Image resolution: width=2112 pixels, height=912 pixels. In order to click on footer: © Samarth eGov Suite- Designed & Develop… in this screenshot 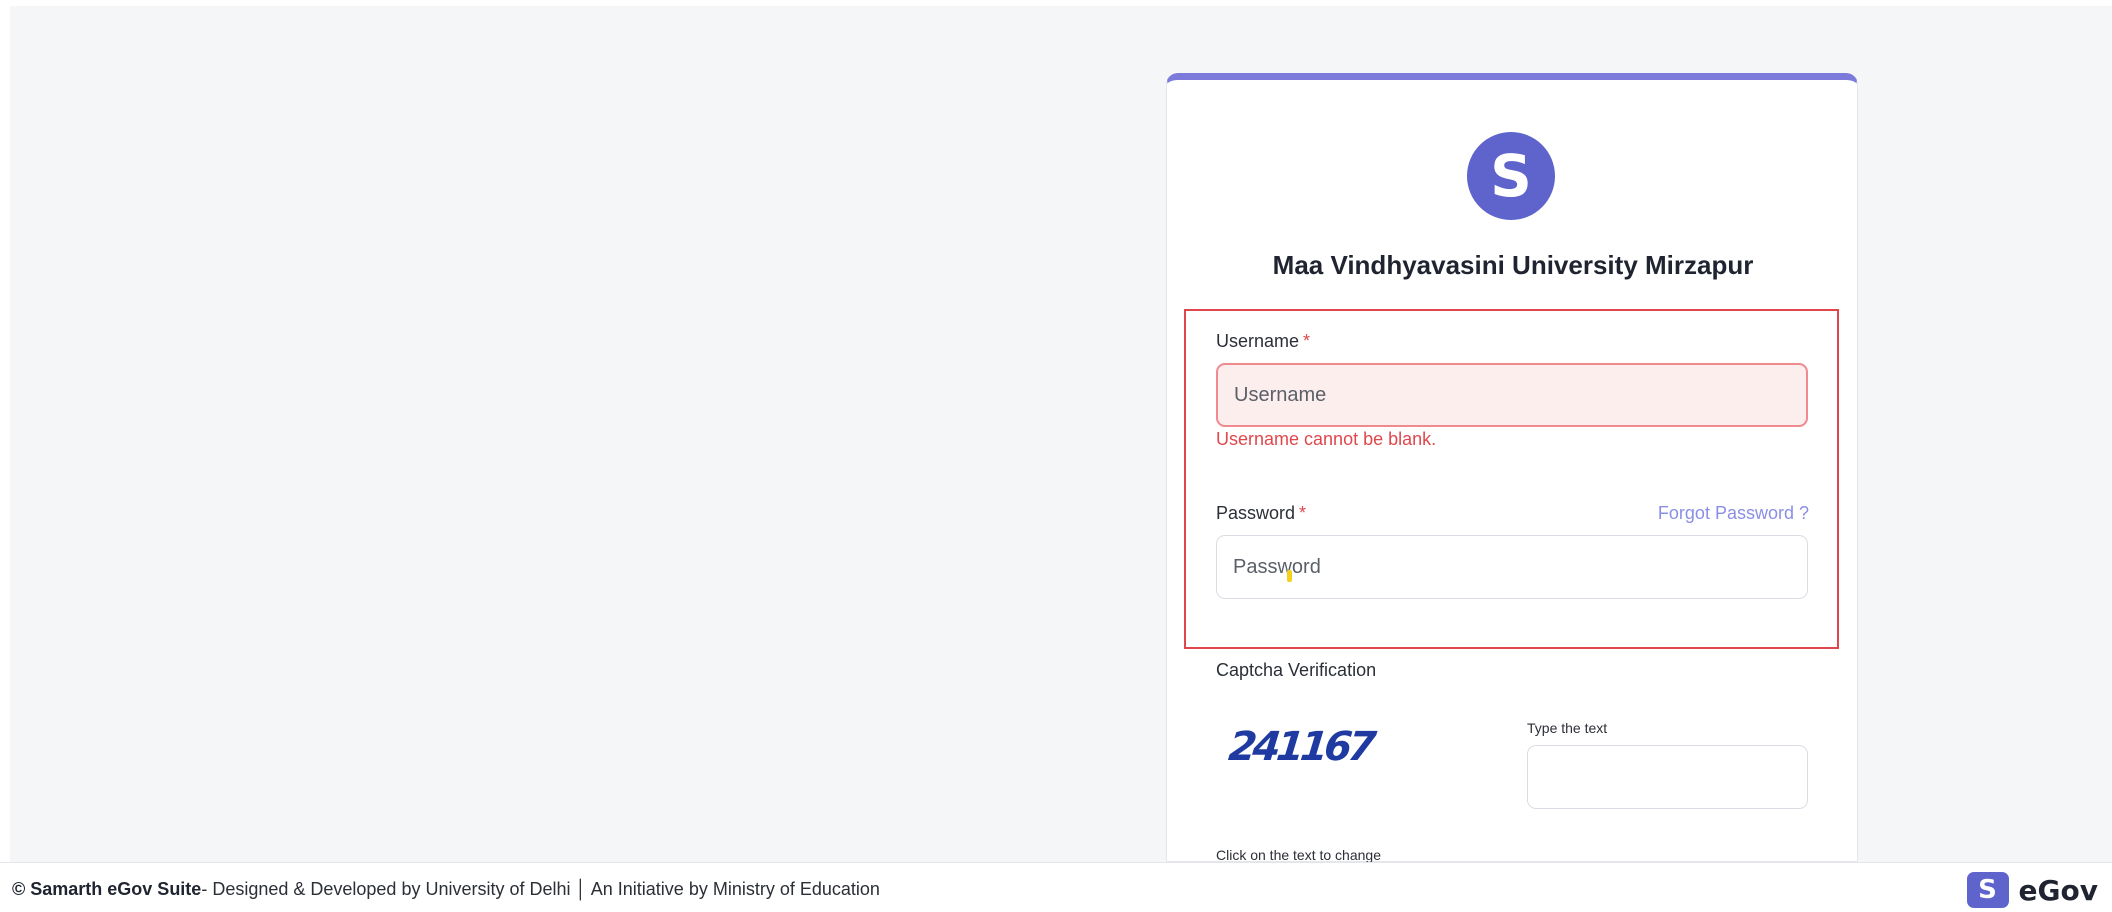, I will do `click(1056, 887)`.